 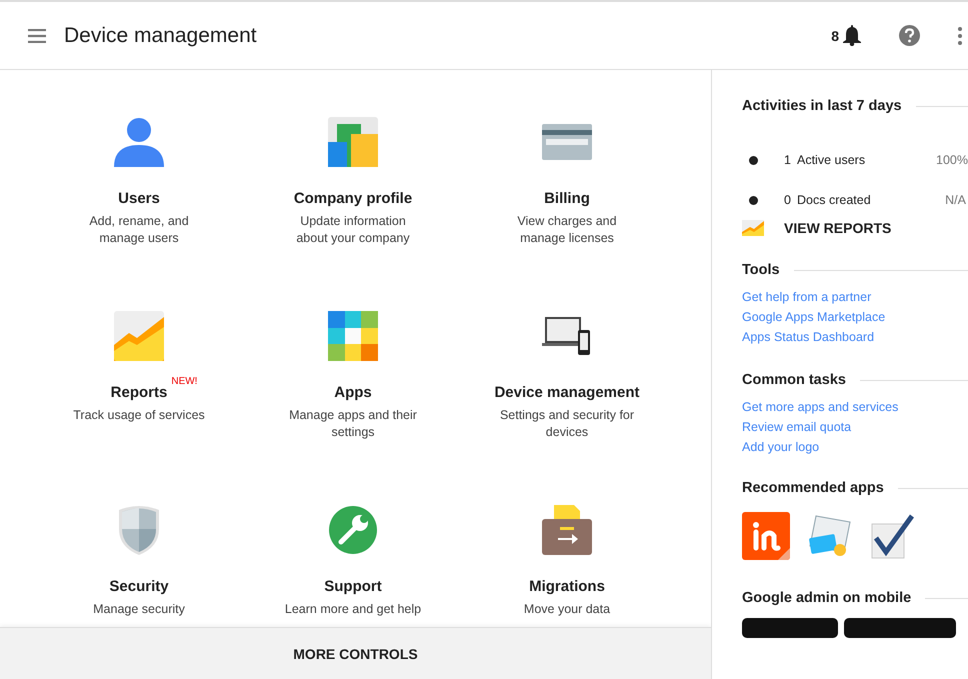 What do you see at coordinates (567, 142) in the screenshot?
I see `credit-card-icon` at bounding box center [567, 142].